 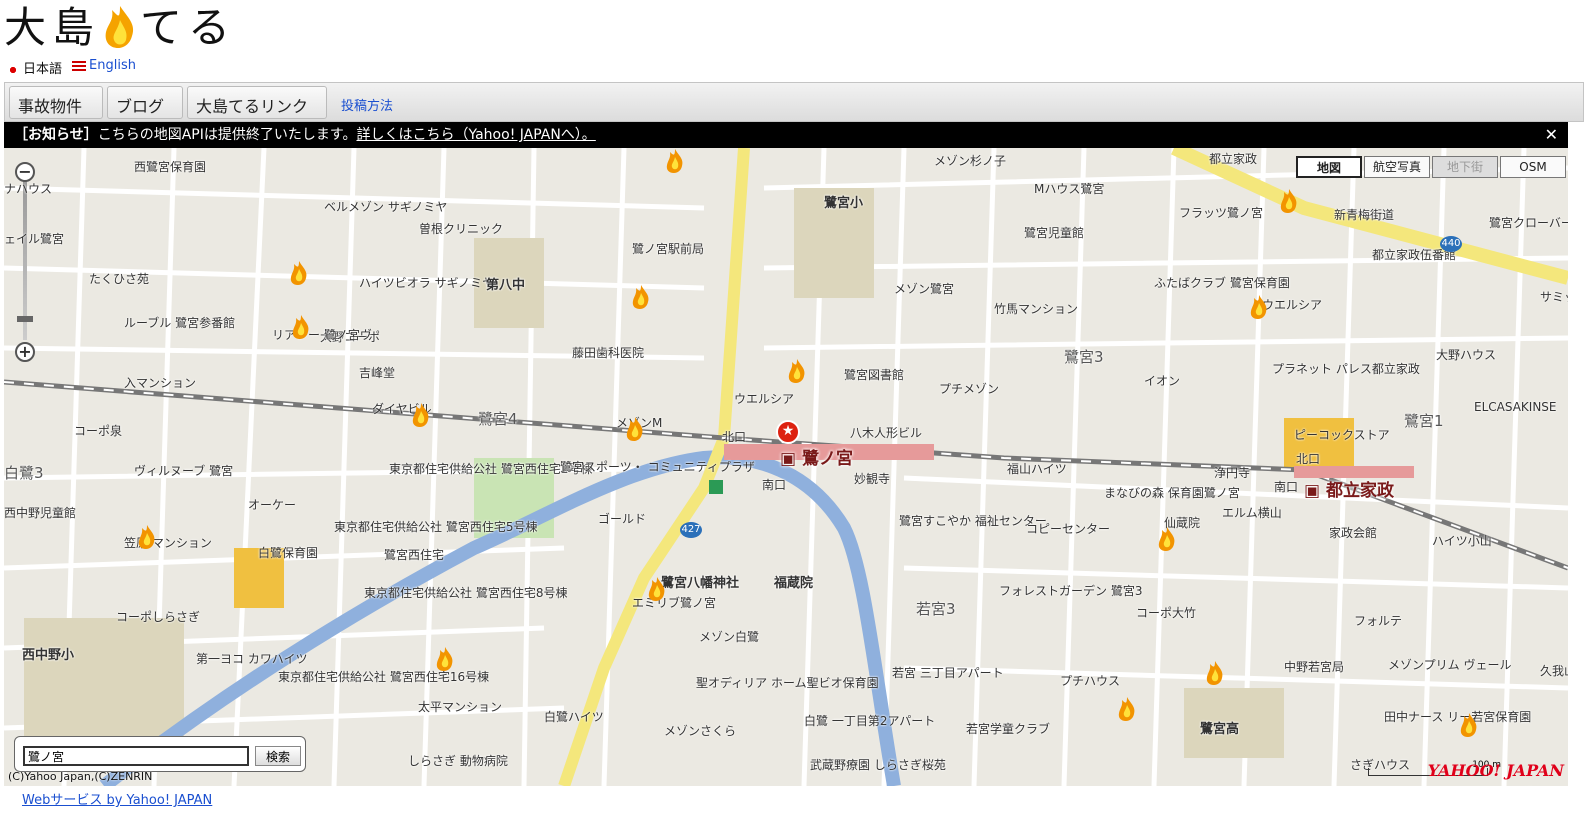 I want to click on map-label: 鷺宮すこやか 福祉センター, so click(x=973, y=521).